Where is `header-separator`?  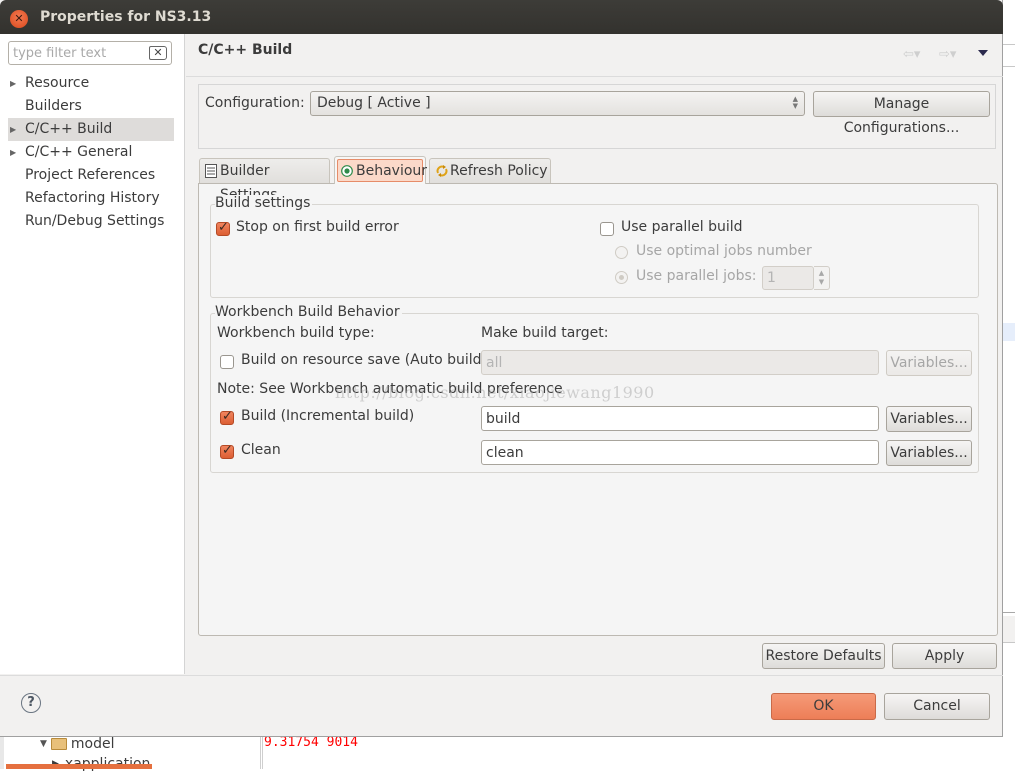
header-separator is located at coordinates (594, 76).